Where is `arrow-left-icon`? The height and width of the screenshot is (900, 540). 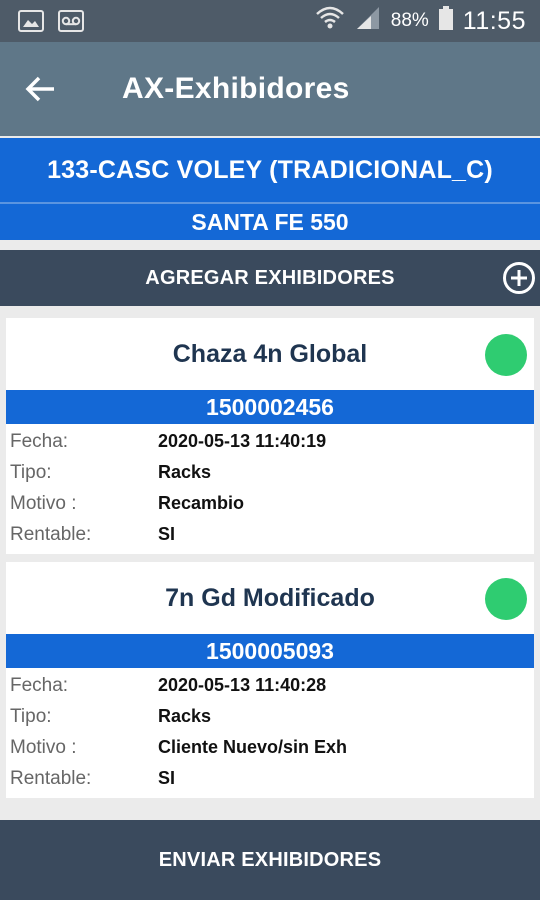 arrow-left-icon is located at coordinates (39, 89).